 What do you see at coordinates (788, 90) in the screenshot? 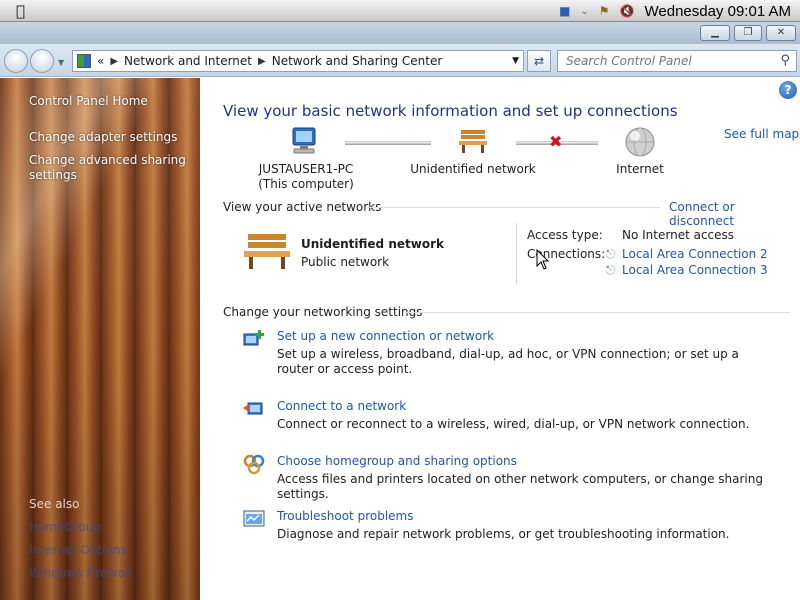
I see `help-icon: ?` at bounding box center [788, 90].